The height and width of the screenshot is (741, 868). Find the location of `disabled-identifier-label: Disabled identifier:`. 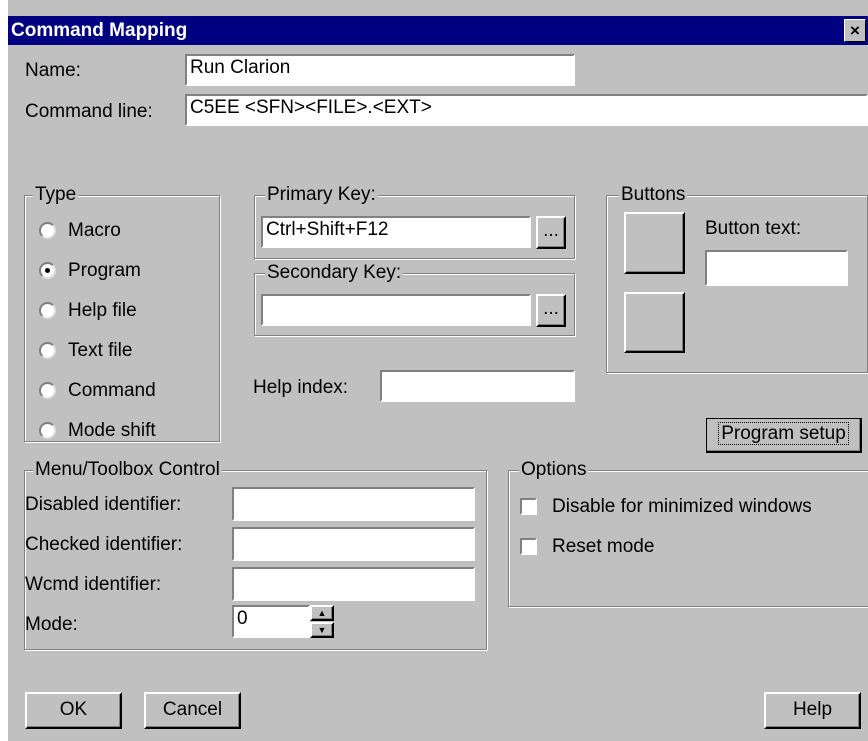

disabled-identifier-label: Disabled identifier: is located at coordinates (103, 504).